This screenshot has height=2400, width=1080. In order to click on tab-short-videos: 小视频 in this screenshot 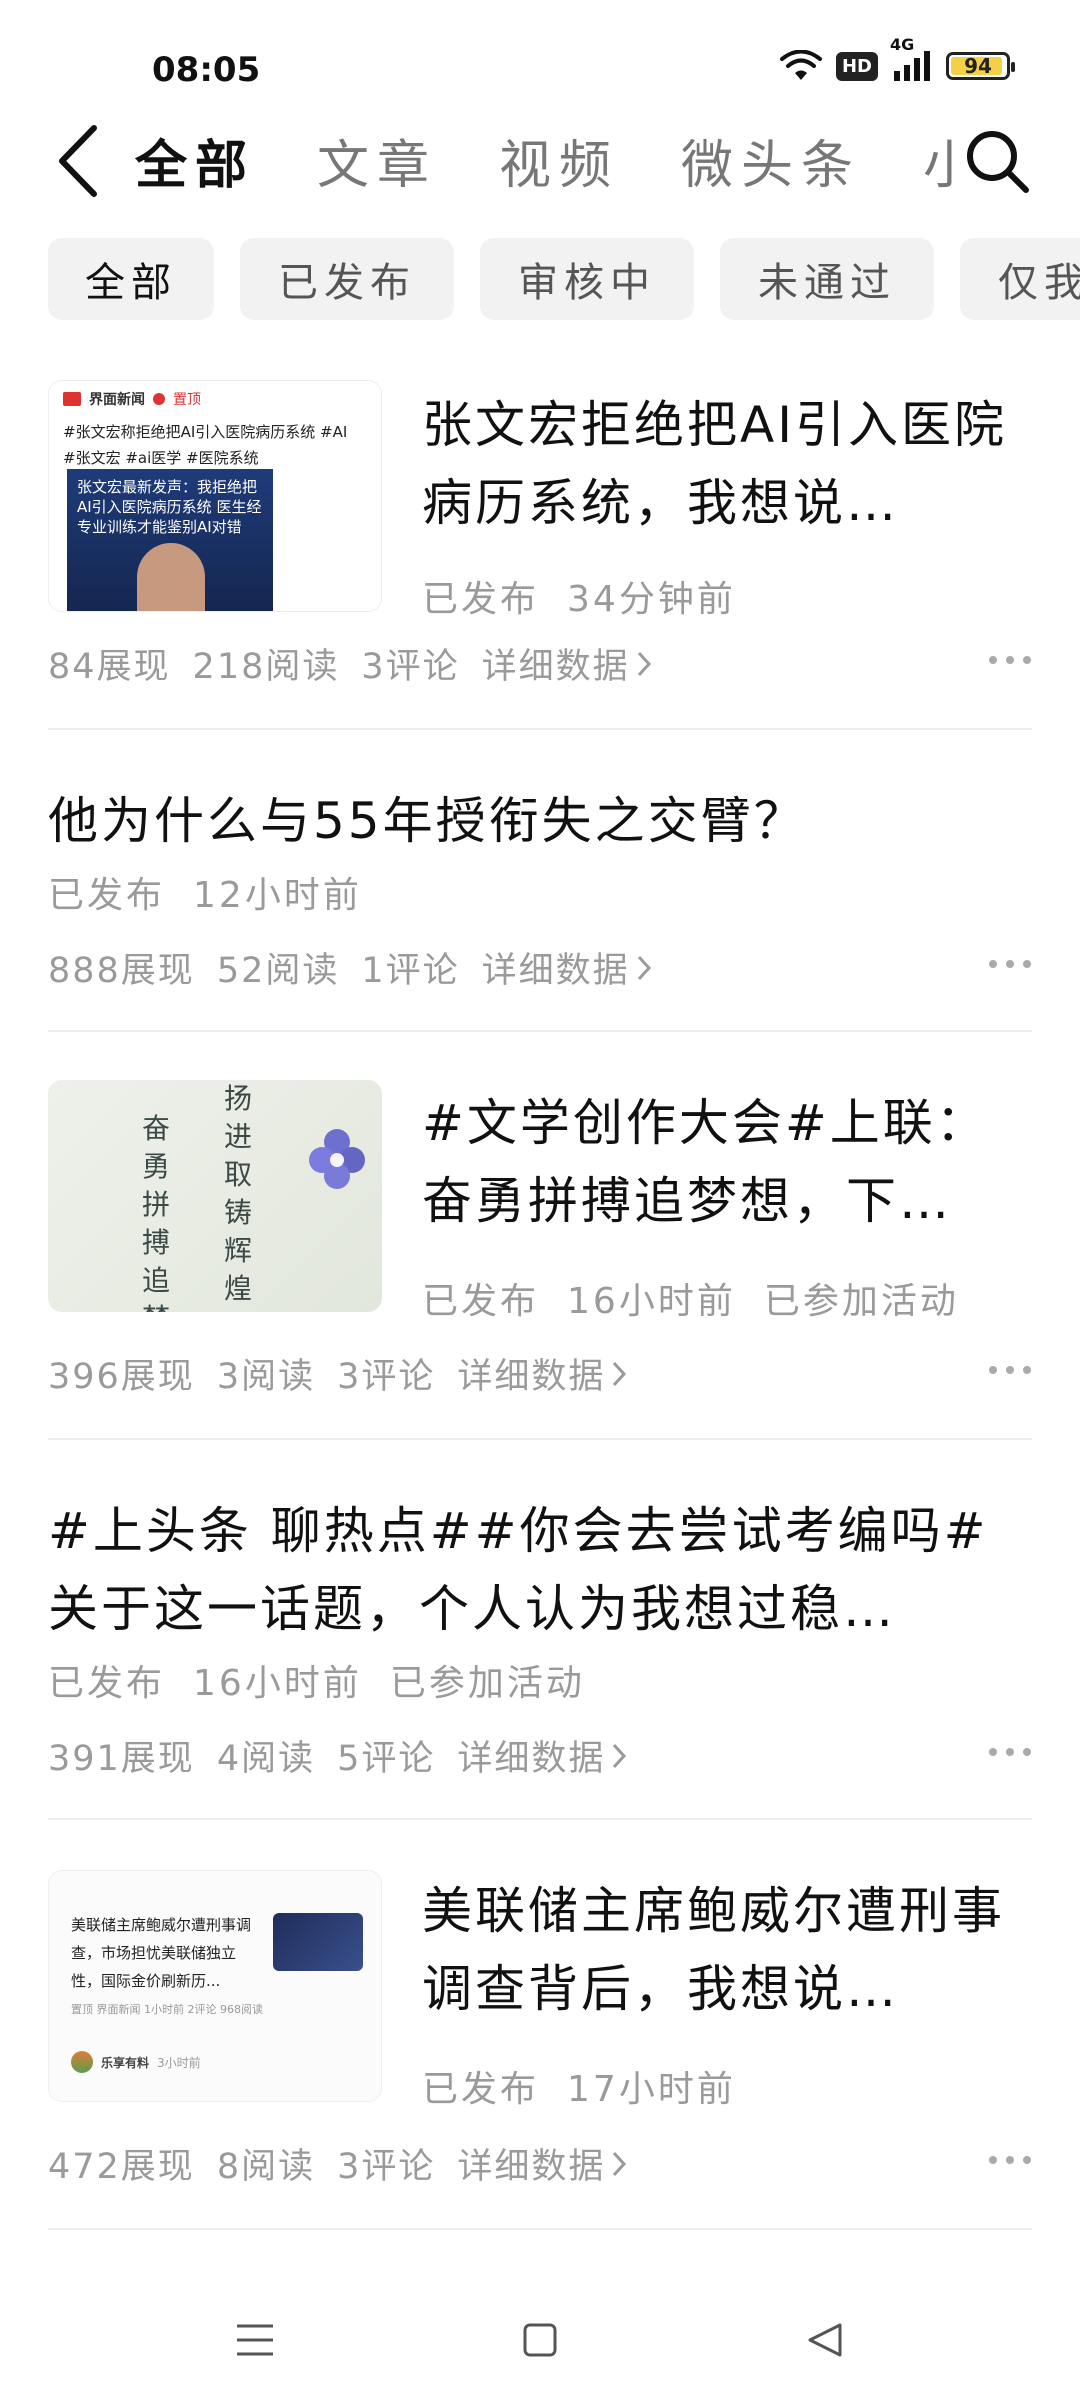, I will do `click(939, 160)`.